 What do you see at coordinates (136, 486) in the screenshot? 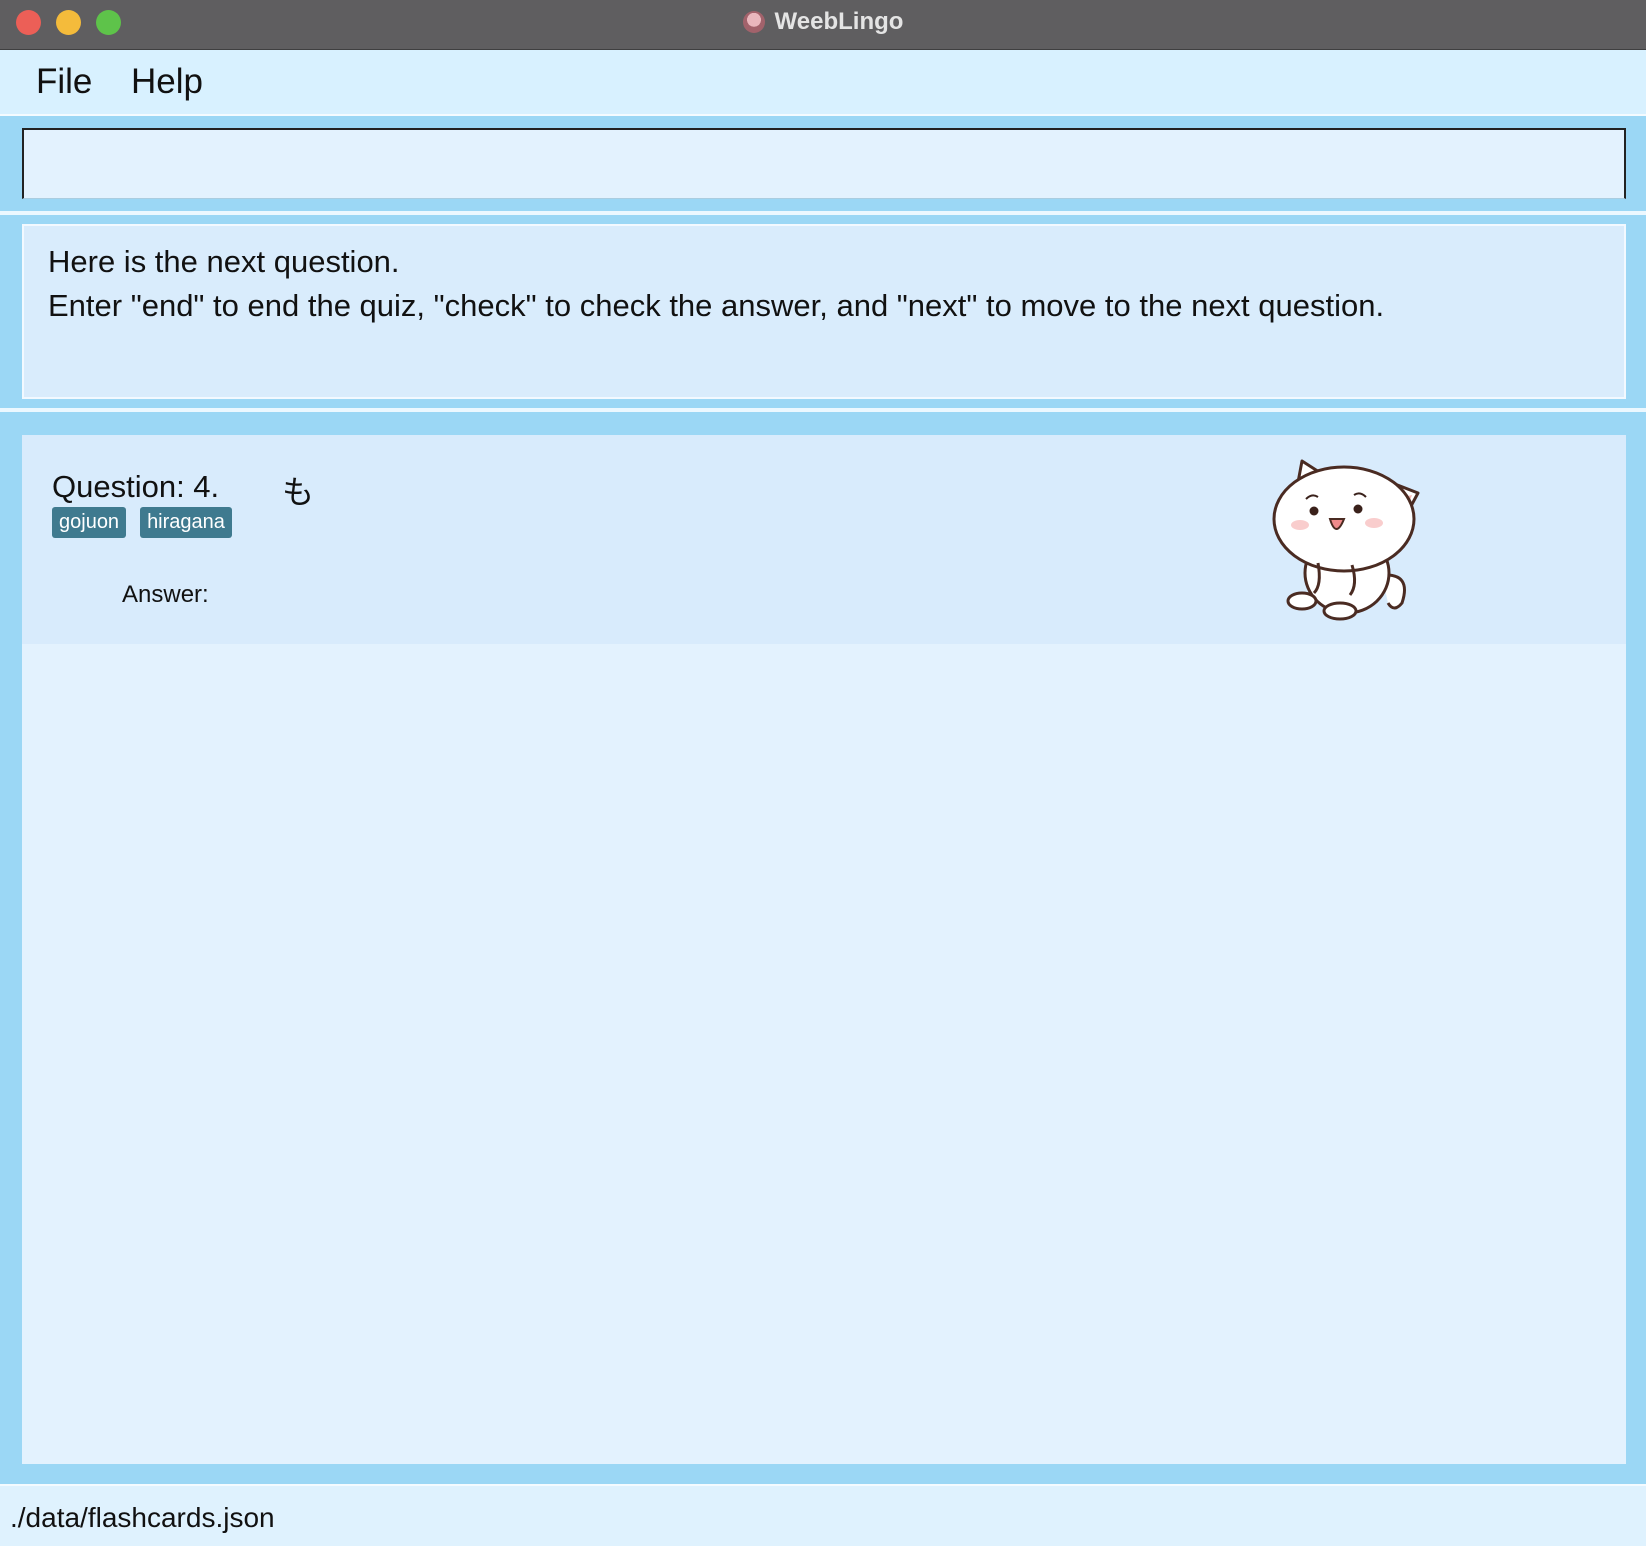
I see `question-label: Question: 4.` at bounding box center [136, 486].